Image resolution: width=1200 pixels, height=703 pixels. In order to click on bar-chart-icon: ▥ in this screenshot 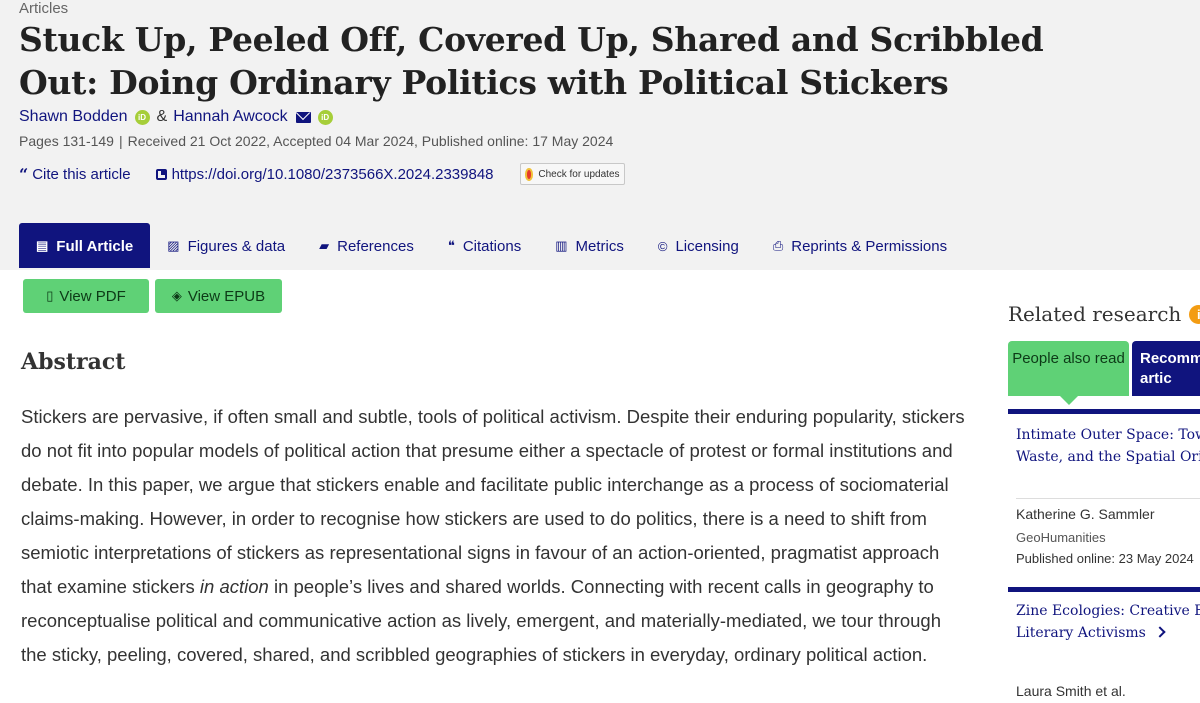, I will do `click(561, 245)`.